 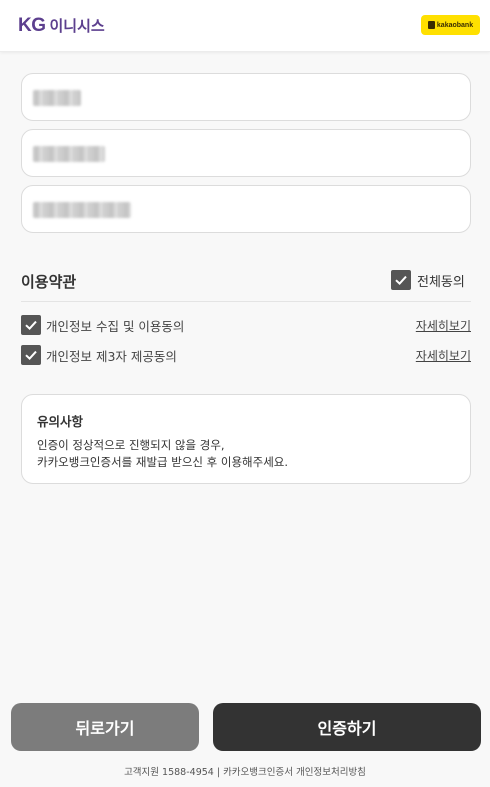 I want to click on term-label: 개인정보 제3자 제공동의, so click(x=111, y=356).